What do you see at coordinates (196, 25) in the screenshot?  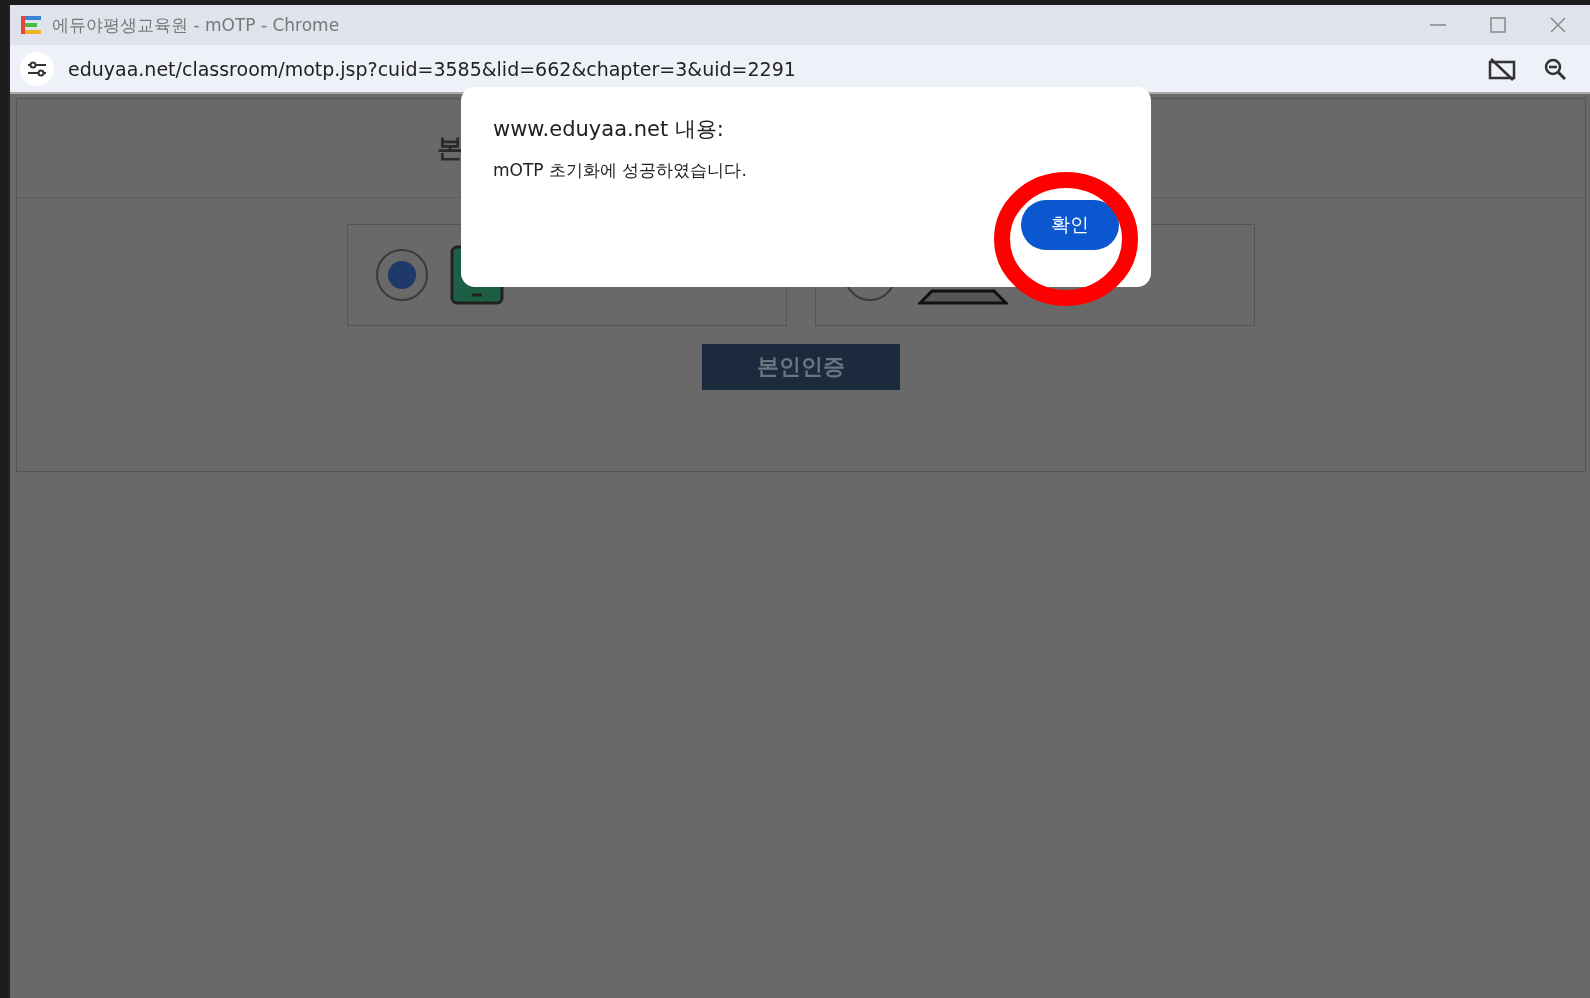 I see `window-title: 에듀야평생교육원 - mOTP - Chrome` at bounding box center [196, 25].